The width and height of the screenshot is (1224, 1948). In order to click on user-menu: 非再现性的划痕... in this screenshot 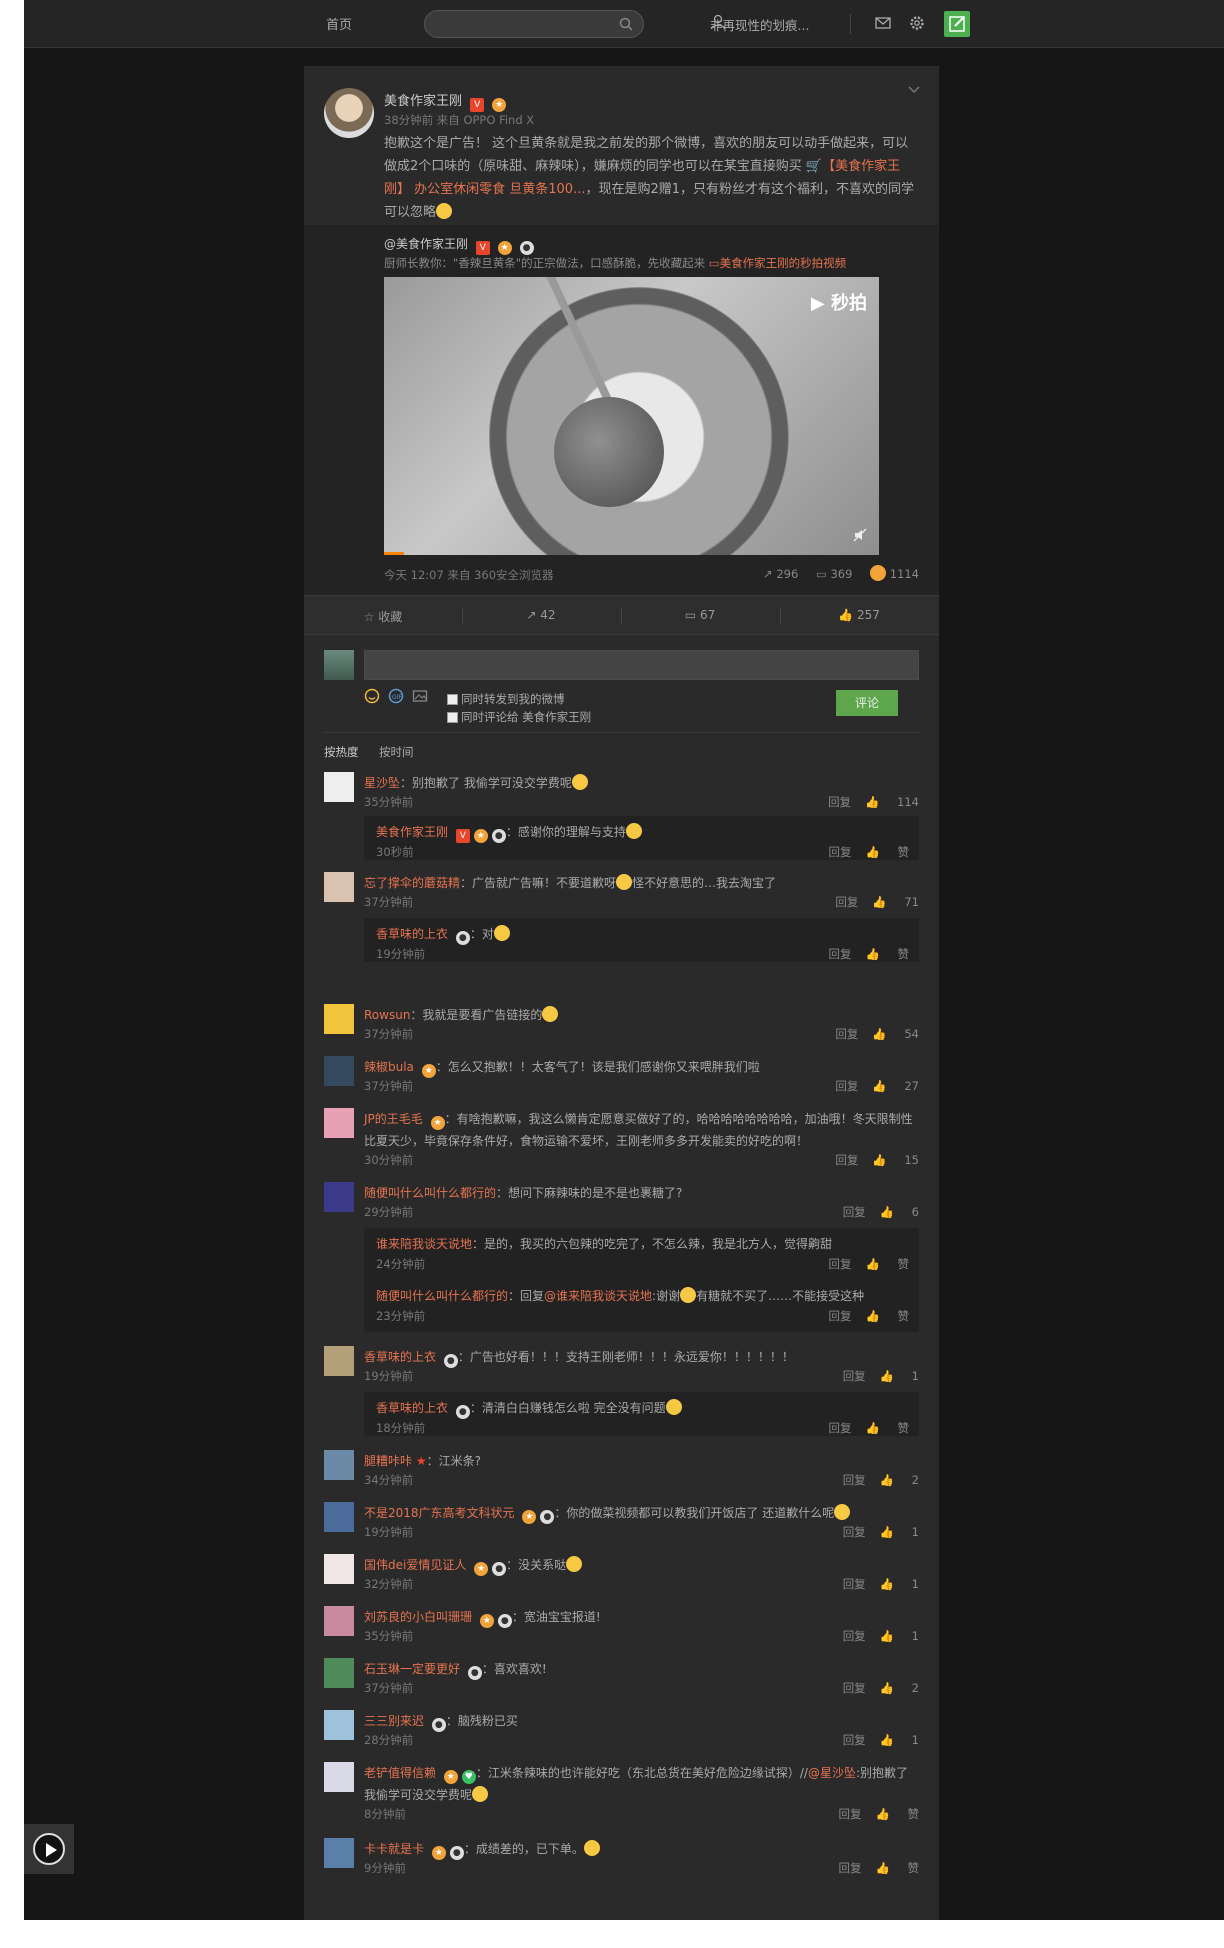, I will do `click(747, 24)`.